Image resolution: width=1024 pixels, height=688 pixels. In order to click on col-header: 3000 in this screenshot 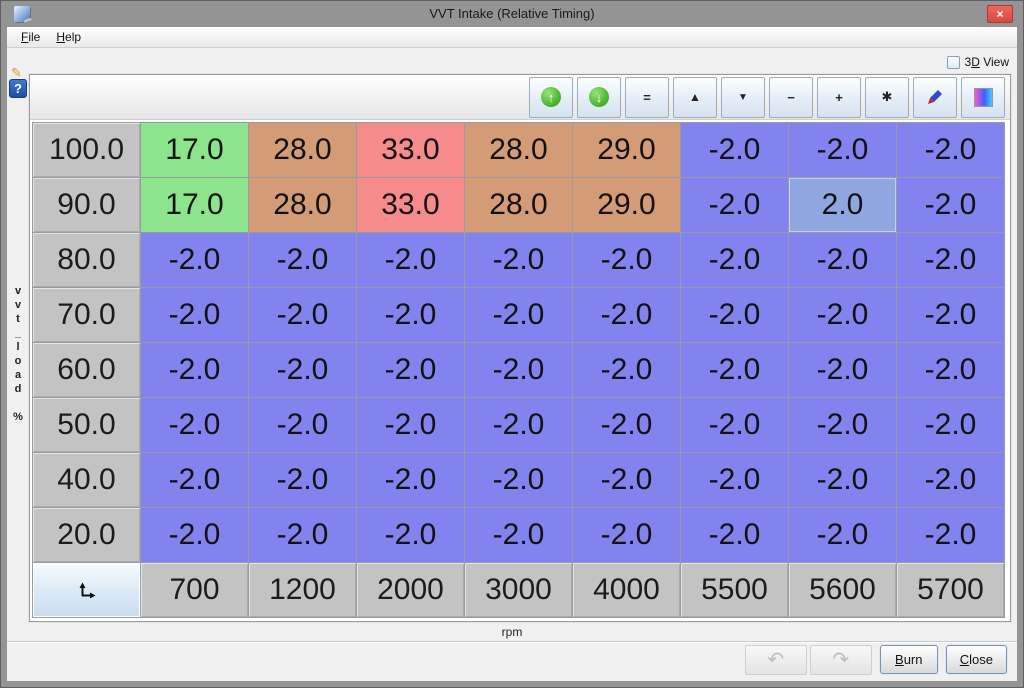, I will do `click(519, 591)`.